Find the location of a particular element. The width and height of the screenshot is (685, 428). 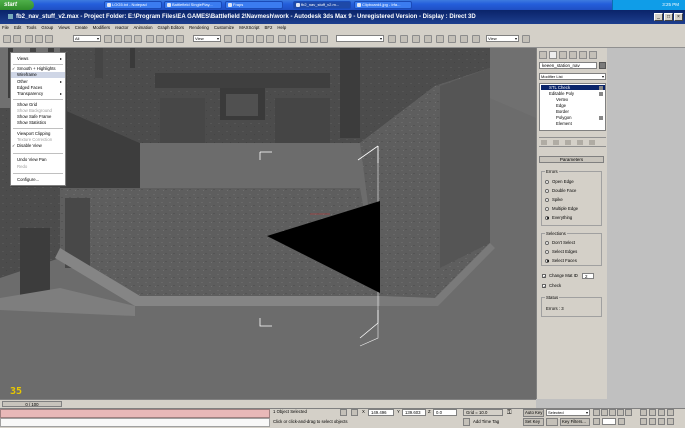

zoom-extents-all-icon is located at coordinates (670, 412).